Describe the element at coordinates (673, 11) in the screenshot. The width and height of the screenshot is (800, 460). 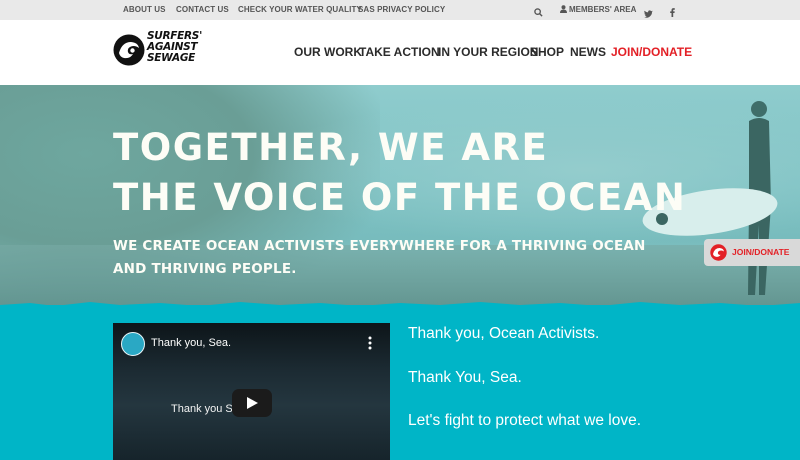
I see `facebook-icon` at that location.